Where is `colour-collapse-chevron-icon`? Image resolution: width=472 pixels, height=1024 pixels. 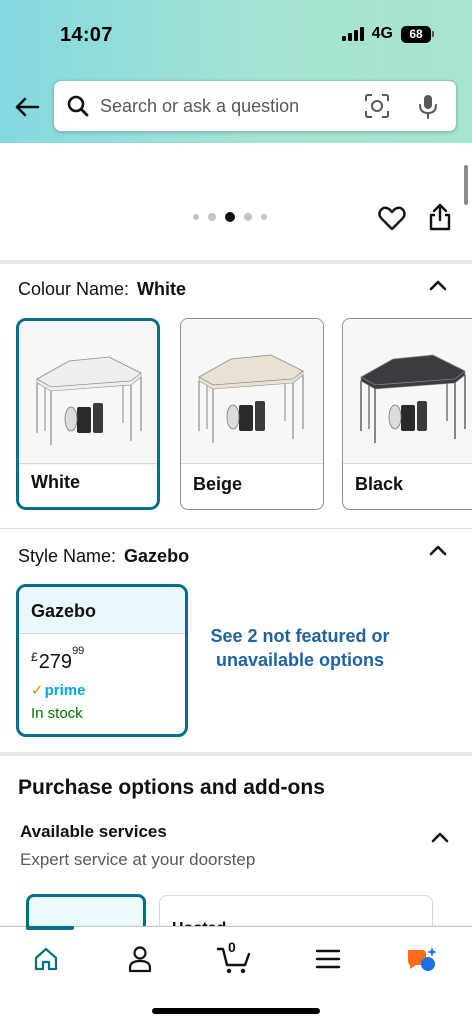
colour-collapse-chevron-icon is located at coordinates (438, 285).